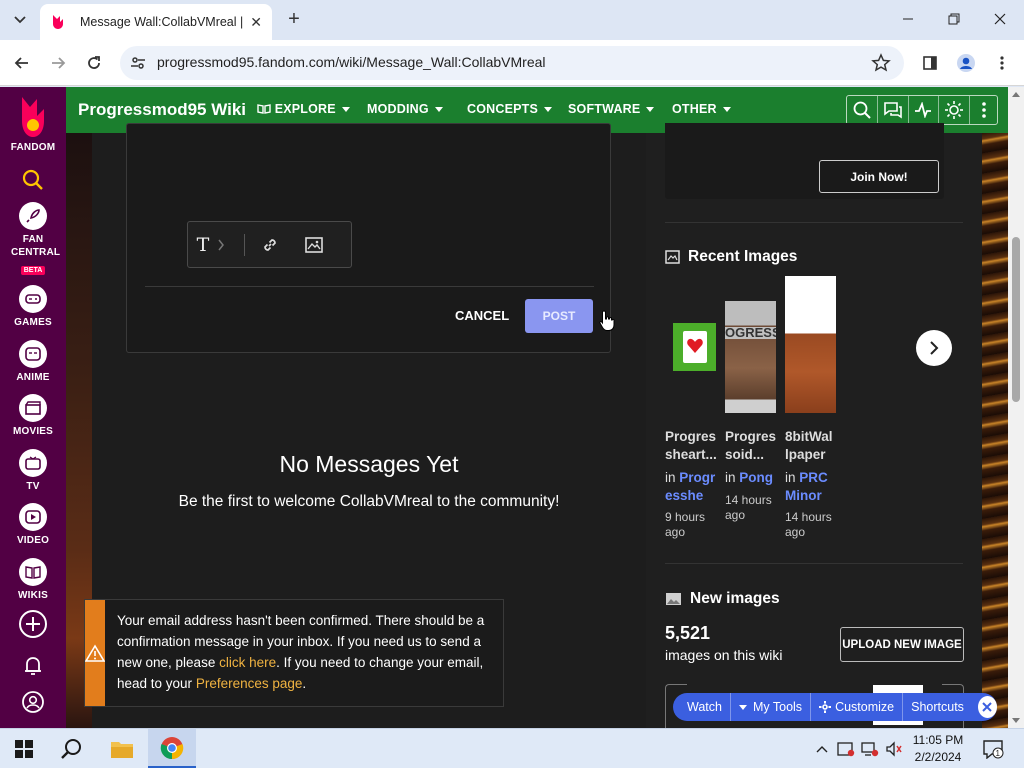 Image resolution: width=1024 pixels, height=768 pixels. Describe the element at coordinates (33, 180) in the screenshot. I see `rail-search-button` at that location.